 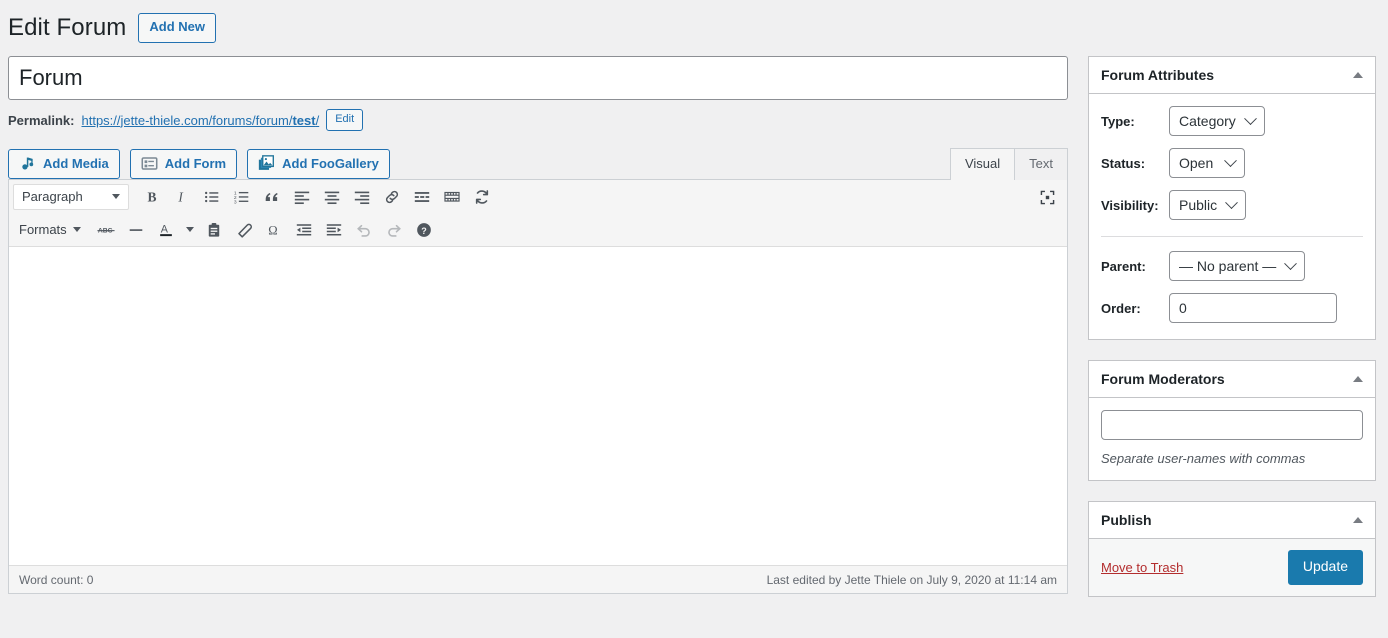 I want to click on svg-text: B, so click(x=152, y=196).